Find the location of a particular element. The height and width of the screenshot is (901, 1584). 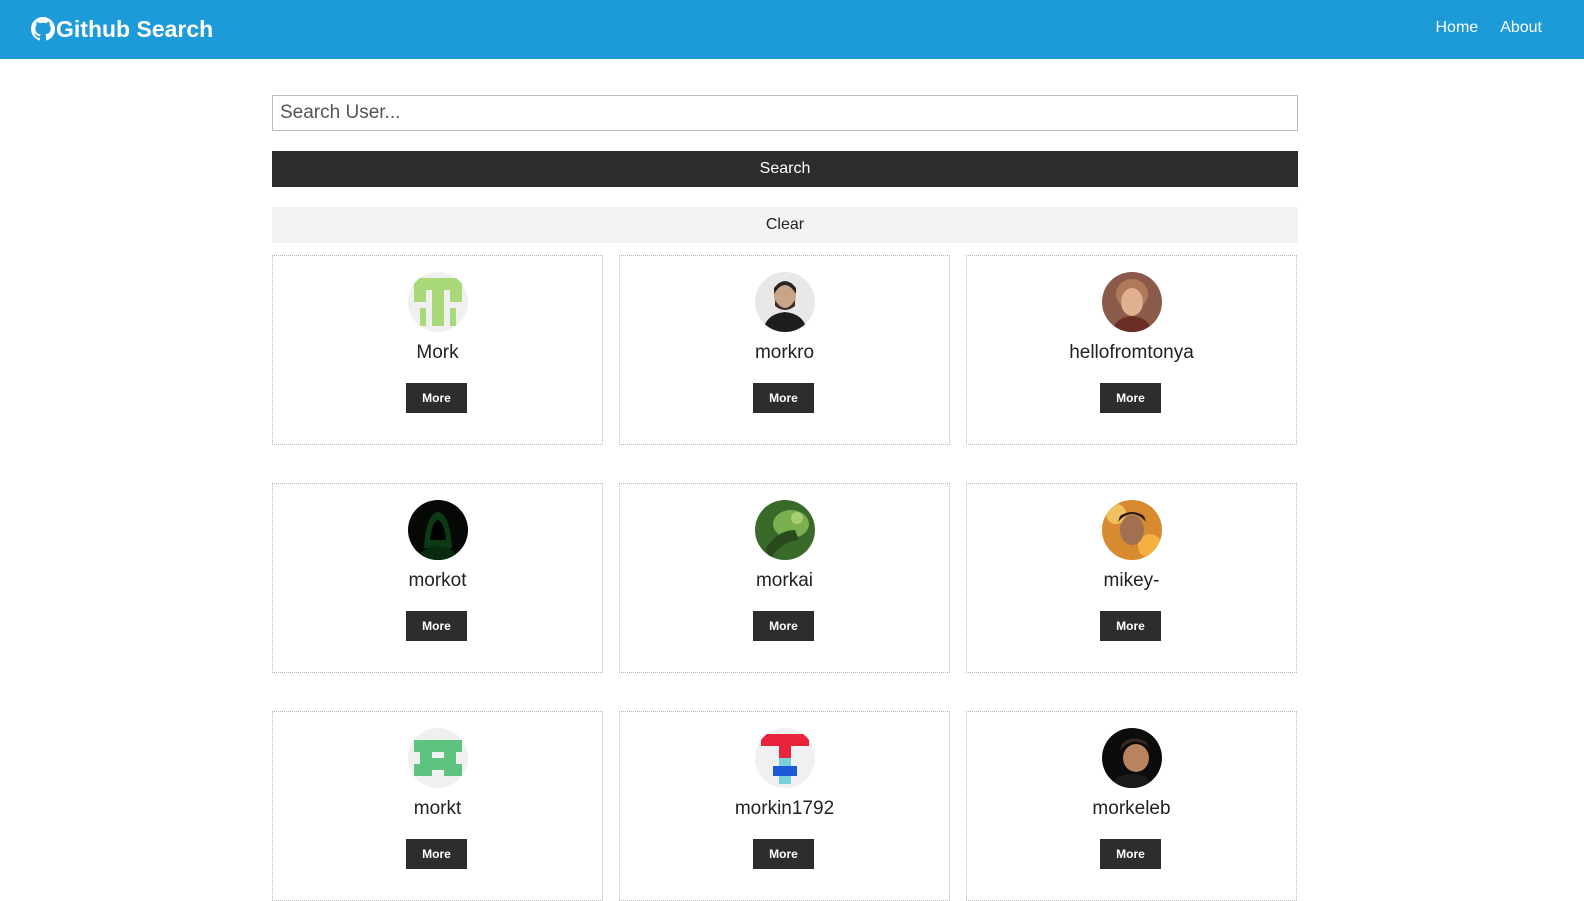

user-card: morkt More is located at coordinates (437, 806).